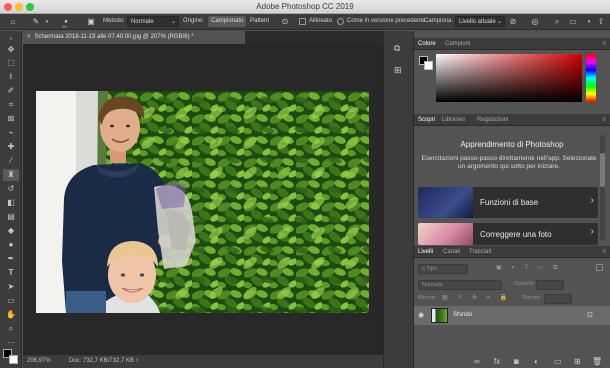  I want to click on title-bar: Adobe Photoshop CC 2019, so click(305, 7).